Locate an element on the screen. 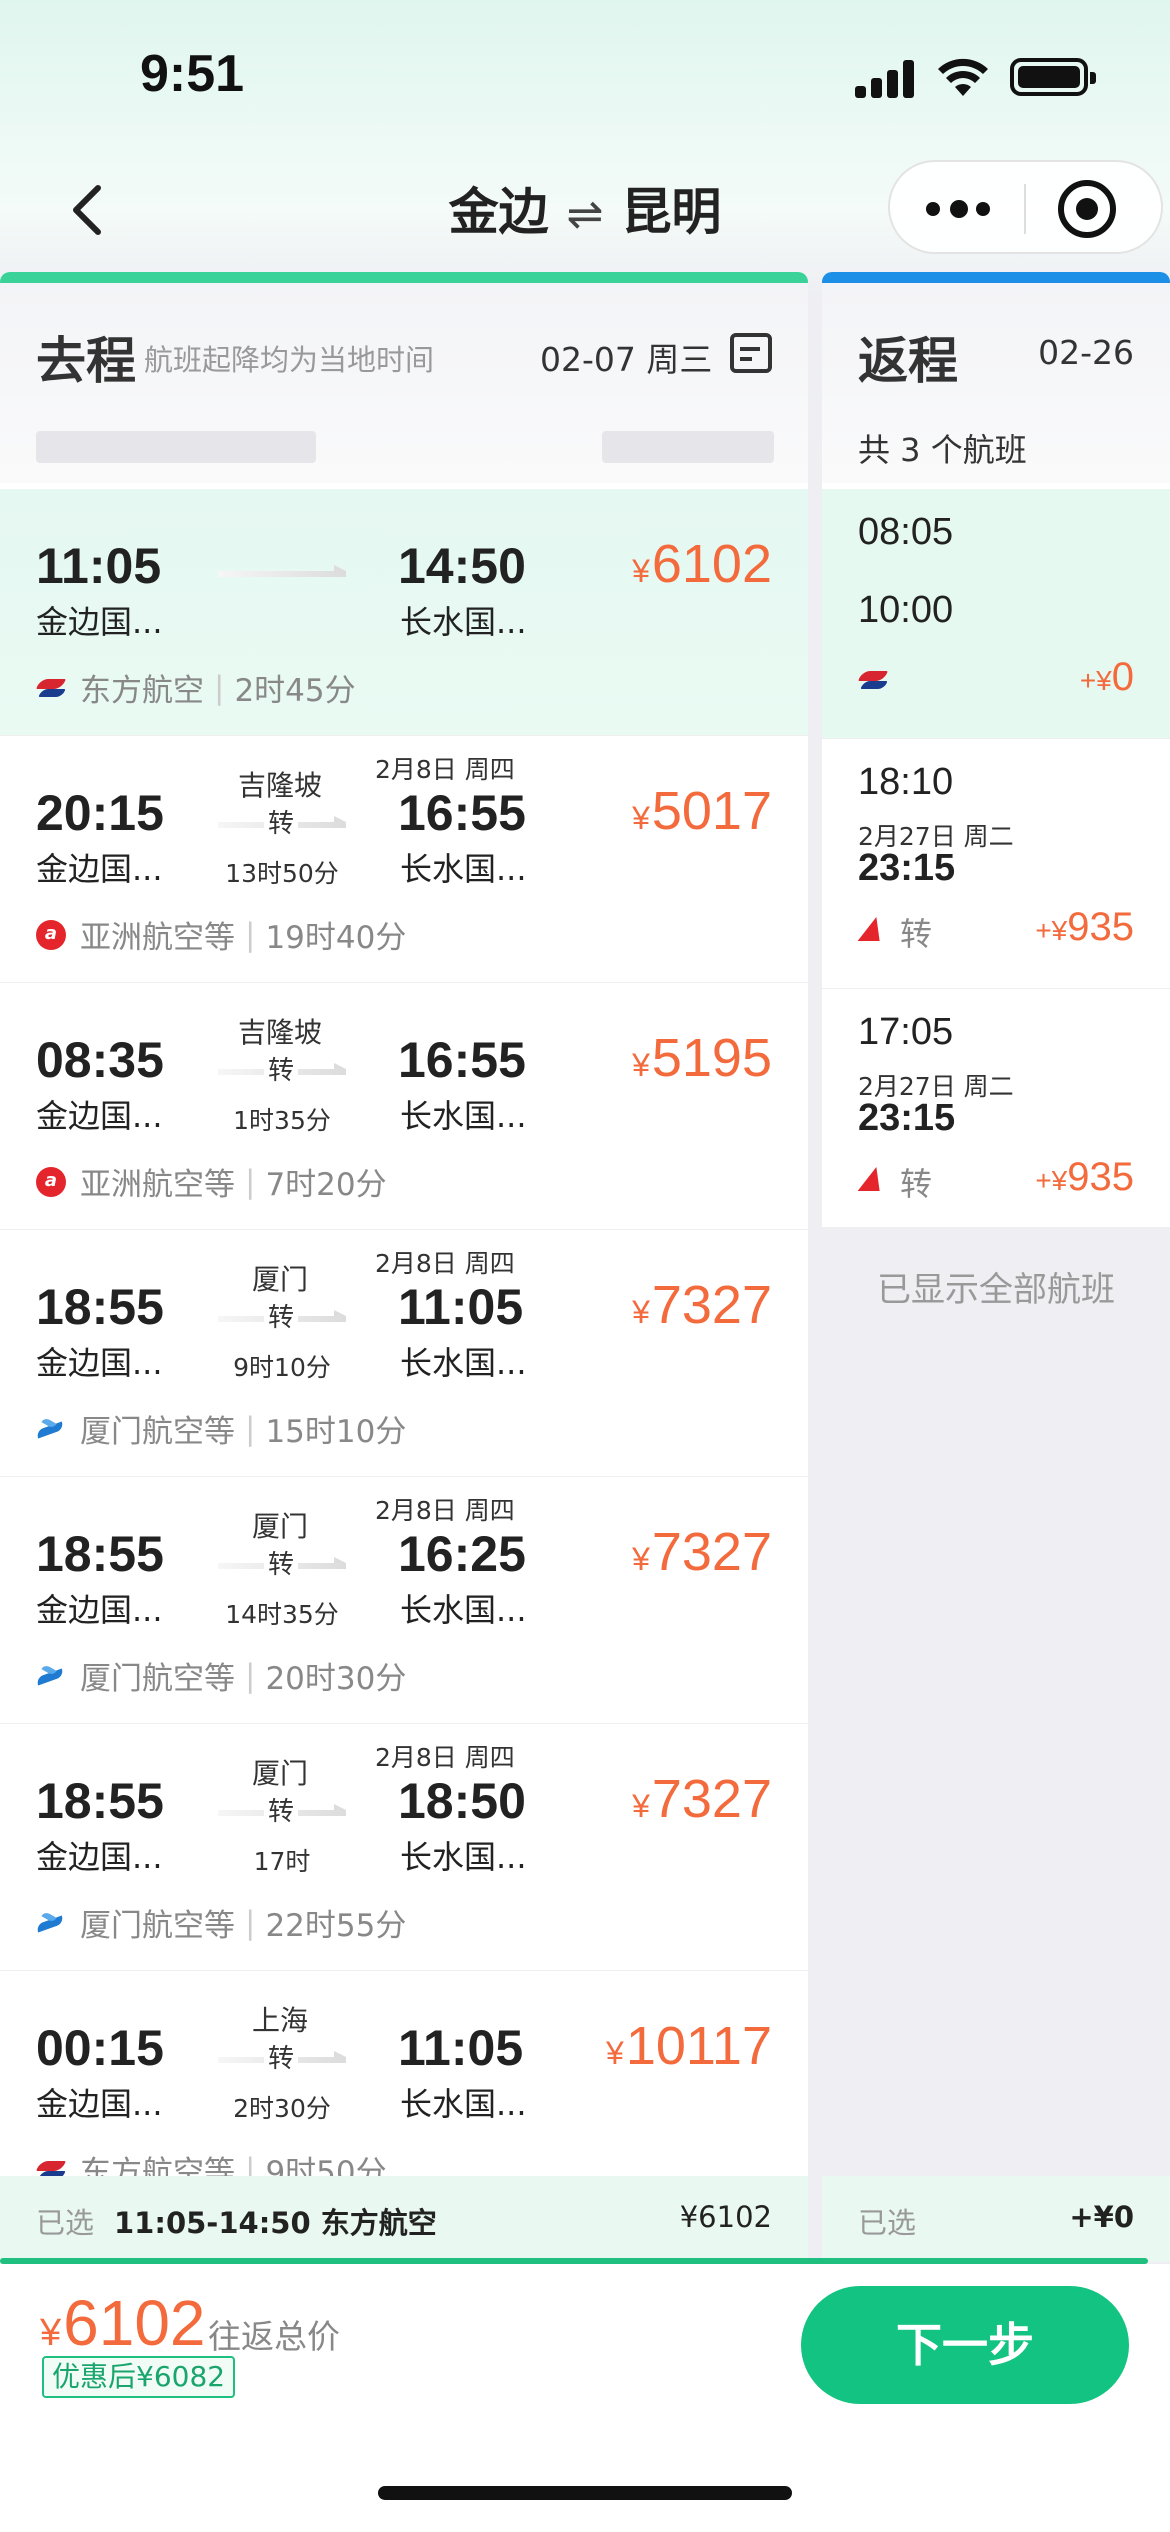 The width and height of the screenshot is (1170, 2532). price-difference: +¥0 is located at coordinates (1106, 677).